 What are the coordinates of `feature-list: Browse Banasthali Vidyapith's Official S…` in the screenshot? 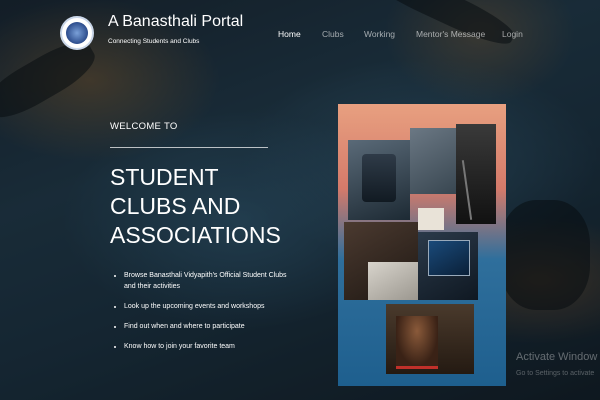 It's located at (202, 315).